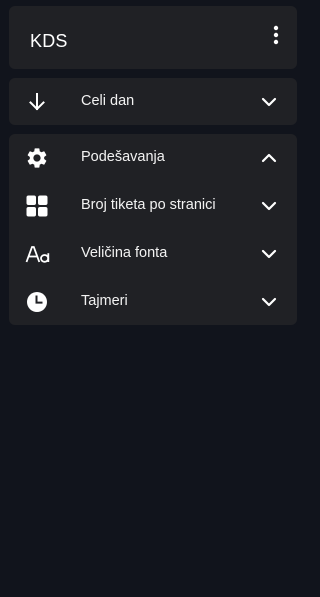 This screenshot has width=320, height=597. I want to click on settings-item-tickets-per-page: Broj tiketa po stranici, so click(153, 205).